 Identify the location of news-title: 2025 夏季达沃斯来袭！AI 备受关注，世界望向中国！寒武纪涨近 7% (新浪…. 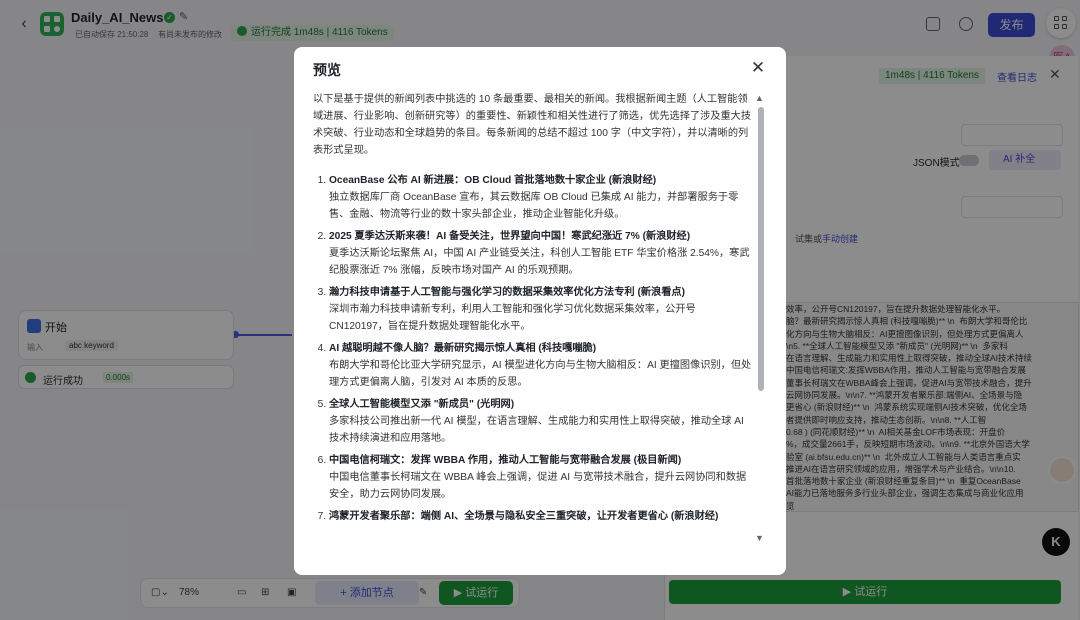
(510, 236).